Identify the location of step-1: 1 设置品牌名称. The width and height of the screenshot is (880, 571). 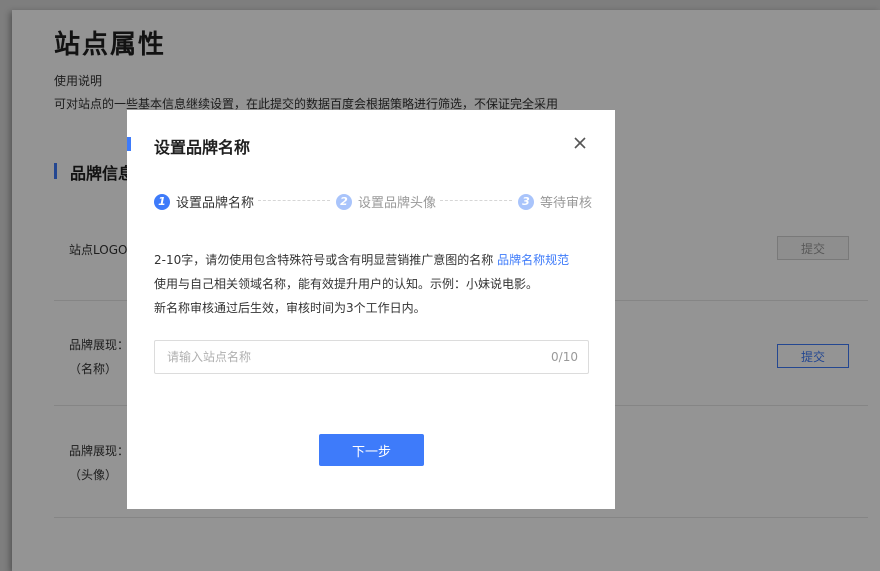
(204, 201).